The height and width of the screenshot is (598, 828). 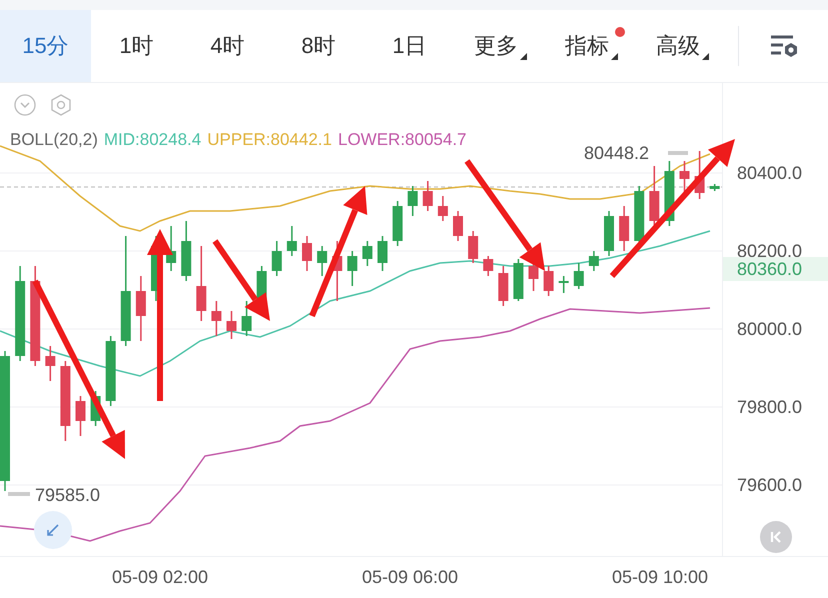 I want to click on jump-to-latest-button, so click(x=776, y=537).